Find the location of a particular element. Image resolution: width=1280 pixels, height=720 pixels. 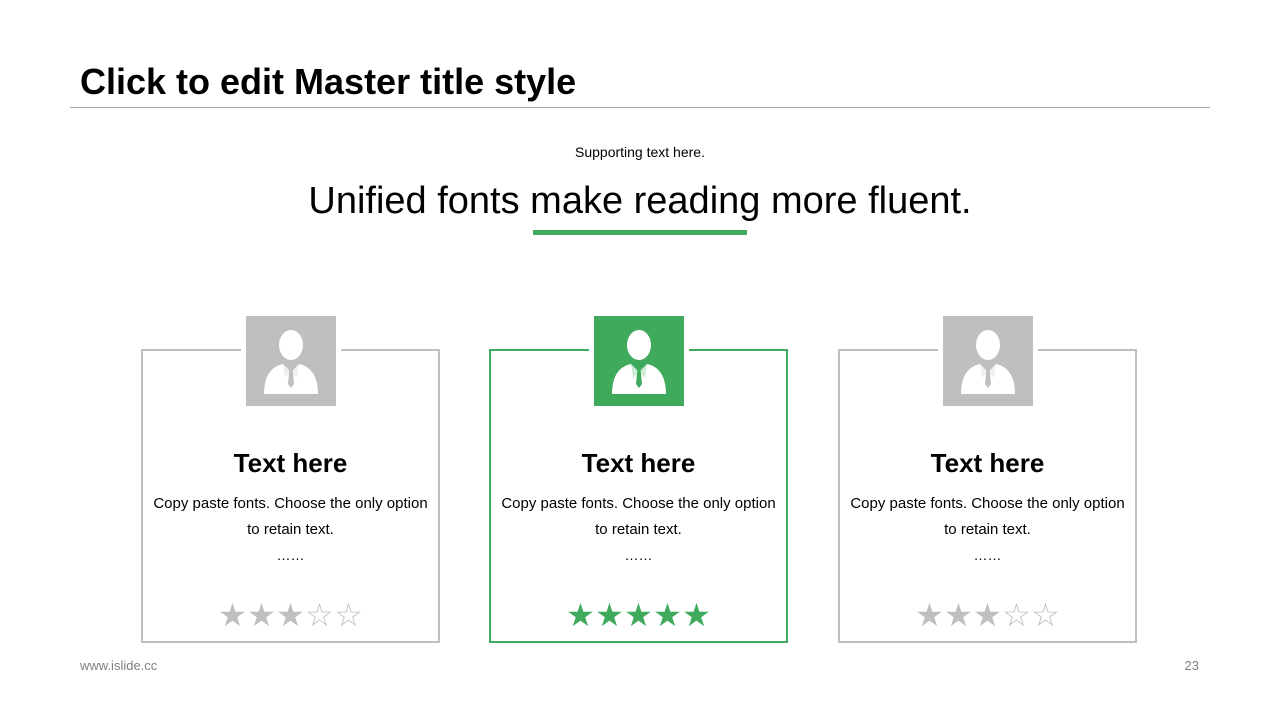

headline-accent-bar is located at coordinates (640, 232).